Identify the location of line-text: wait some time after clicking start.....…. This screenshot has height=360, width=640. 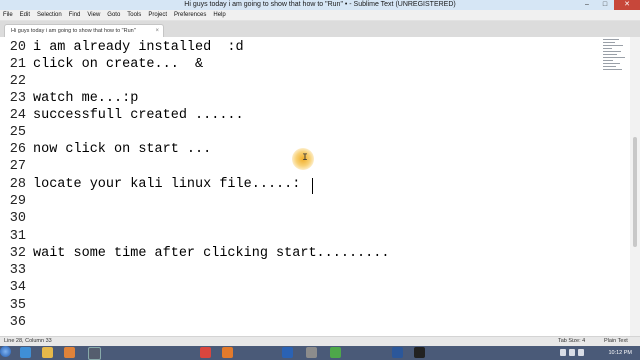
(211, 253).